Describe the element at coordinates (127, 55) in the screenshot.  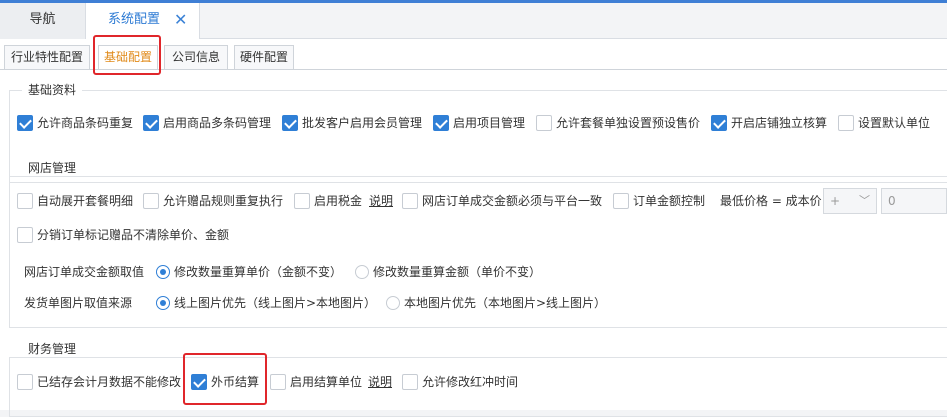
I see `highlight-box-basic-tab` at that location.